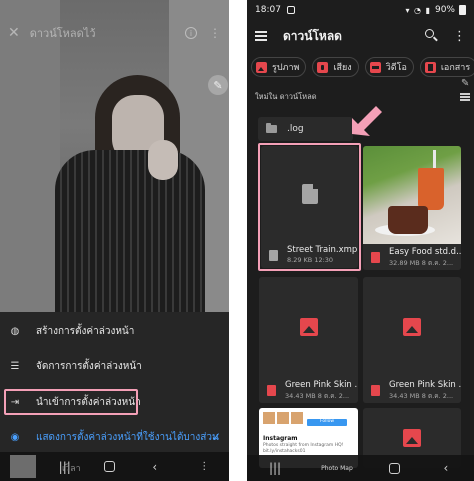  Describe the element at coordinates (130, 231) in the screenshot. I see `photo-person-body` at that location.